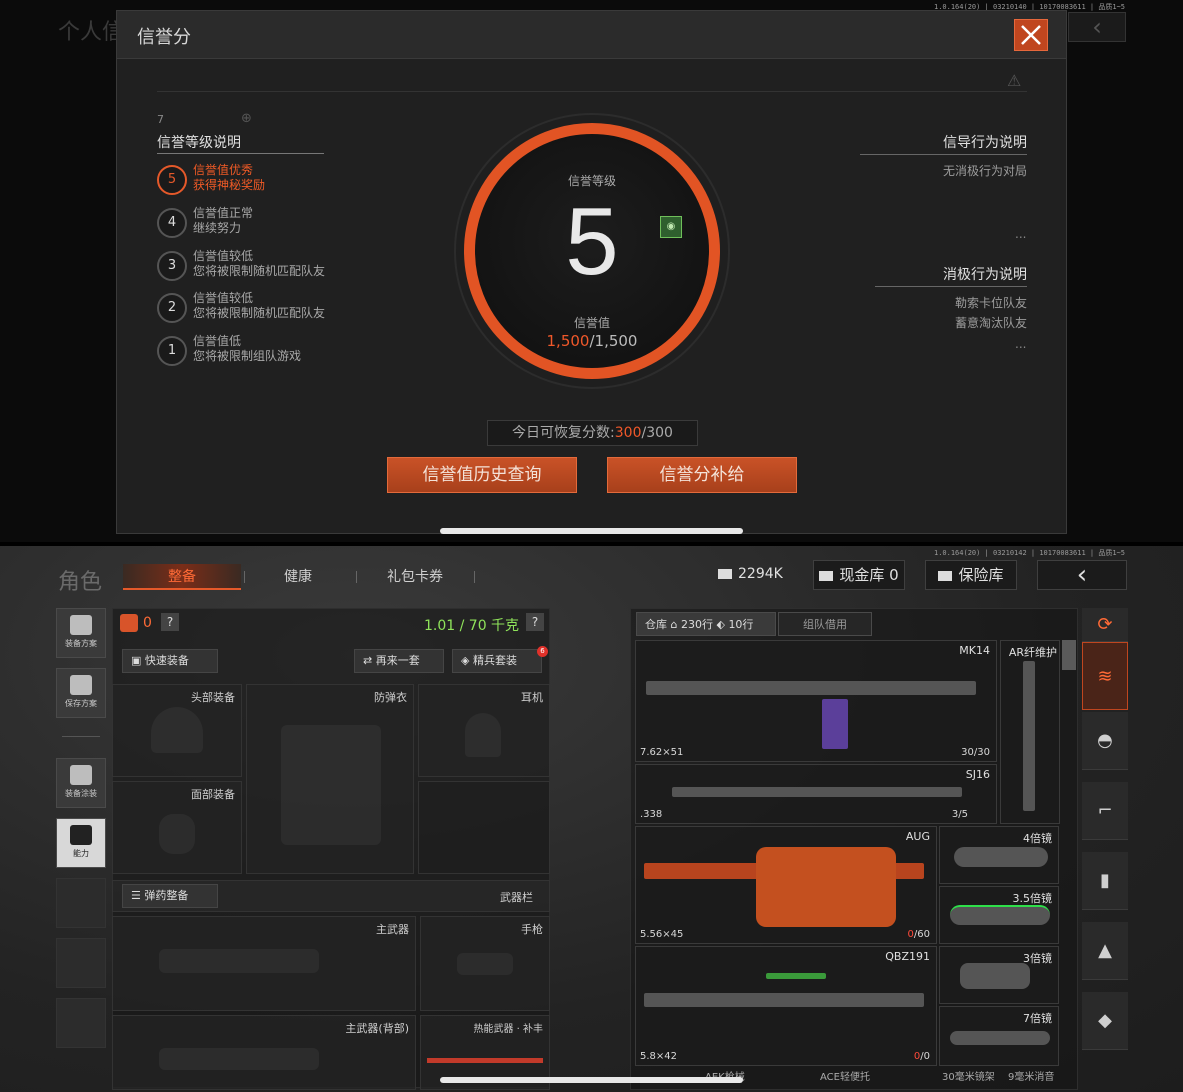 The image size is (1183, 1092). What do you see at coordinates (223, 220) in the screenshot?
I see `level-desc: 信誉值正常 继续努力` at bounding box center [223, 220].